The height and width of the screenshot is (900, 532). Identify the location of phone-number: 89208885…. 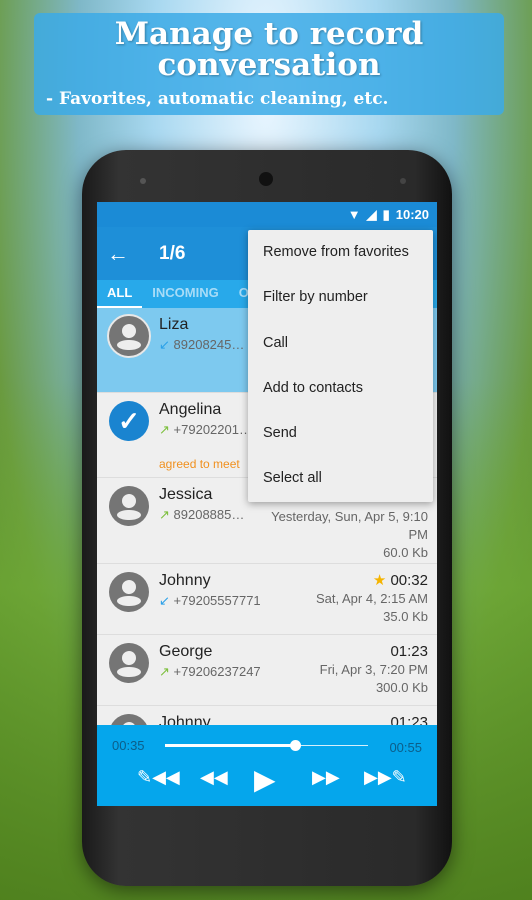
(209, 514).